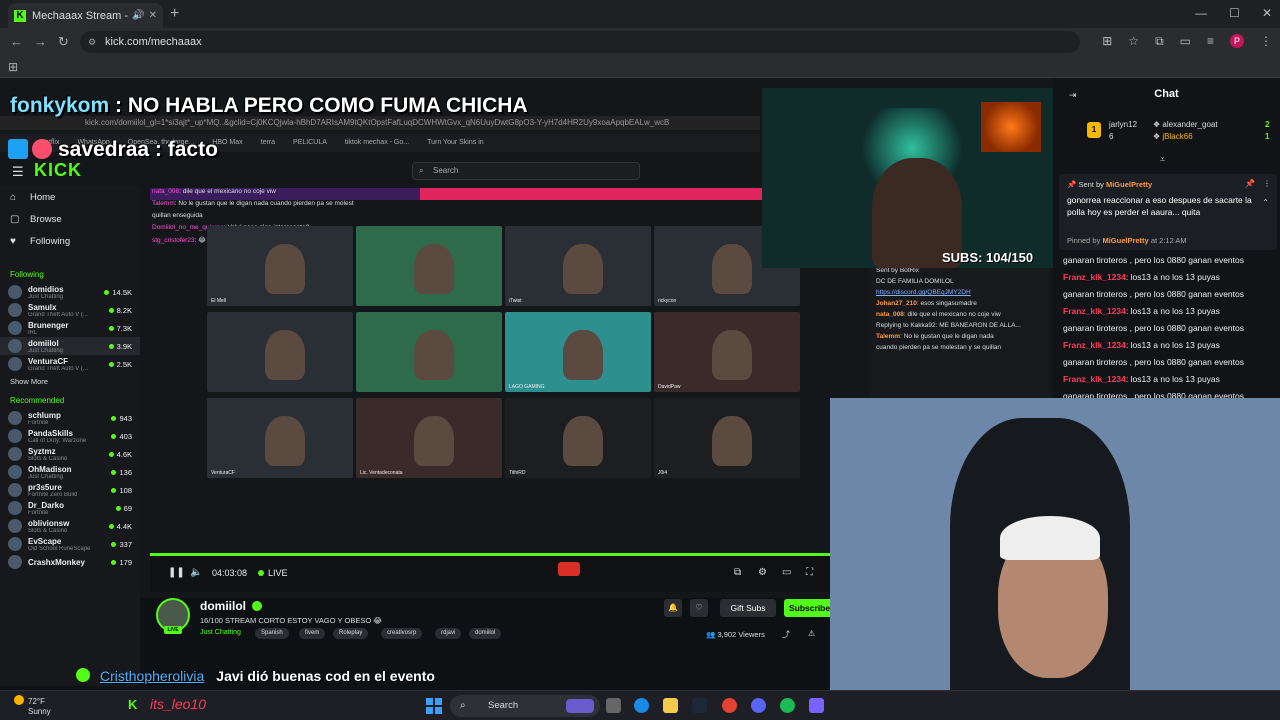 The image size is (1280, 720). Describe the element at coordinates (138, 15) in the screenshot. I see `tab-audio-icon: 🔊` at that location.